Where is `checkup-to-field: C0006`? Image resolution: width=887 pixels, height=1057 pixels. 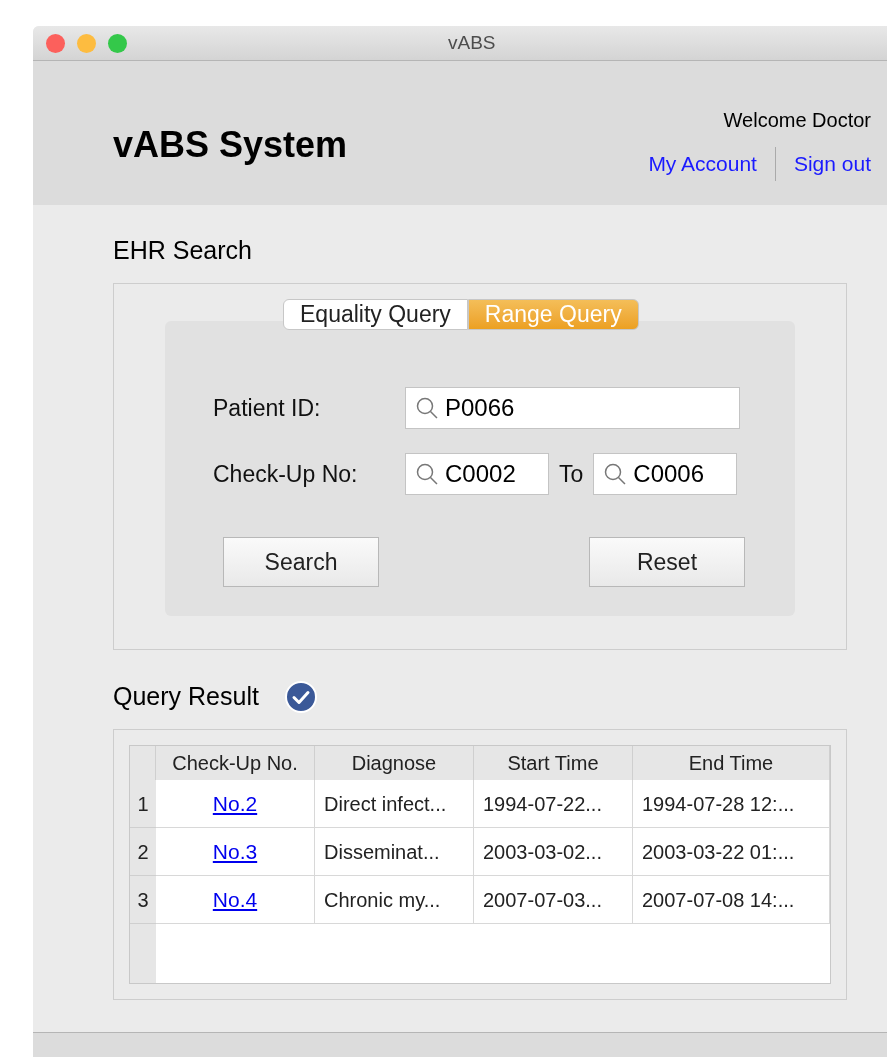 checkup-to-field: C0006 is located at coordinates (665, 474).